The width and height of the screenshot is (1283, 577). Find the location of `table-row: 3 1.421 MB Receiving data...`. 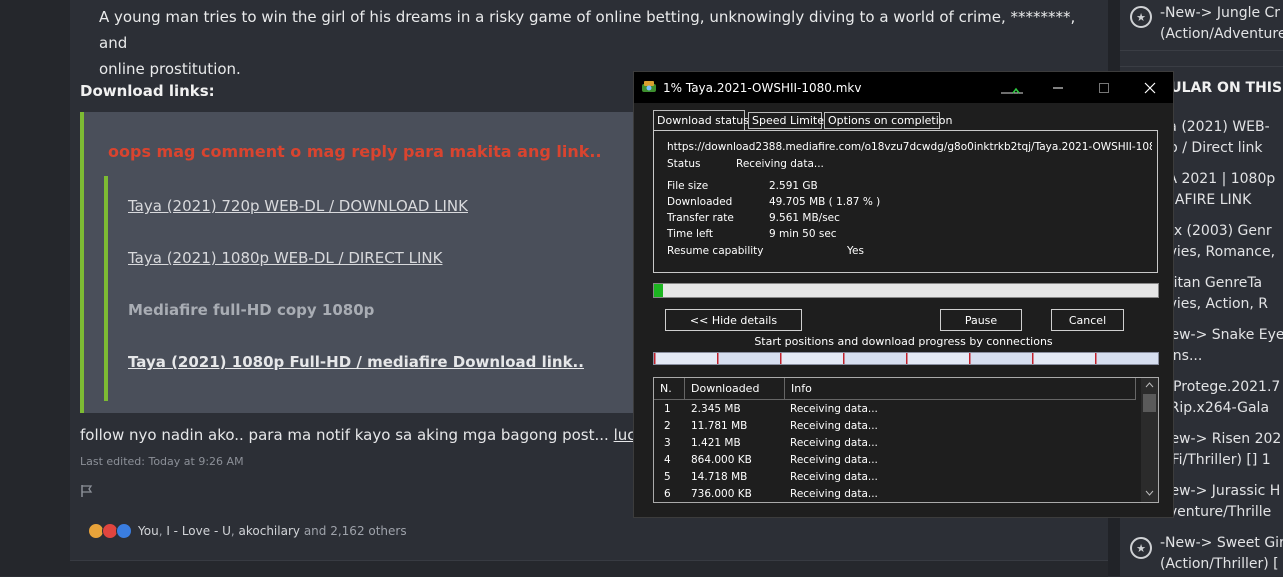

table-row: 3 1.421 MB Receiving data... is located at coordinates (898, 443).